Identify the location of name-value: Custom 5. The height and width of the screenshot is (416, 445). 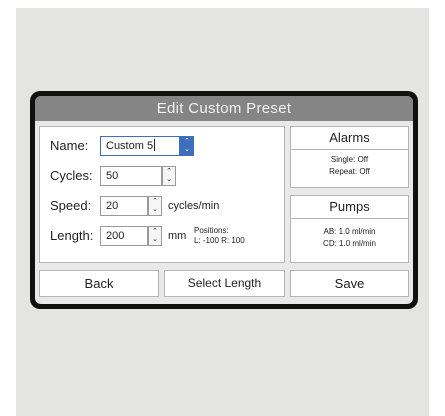
(130, 146).